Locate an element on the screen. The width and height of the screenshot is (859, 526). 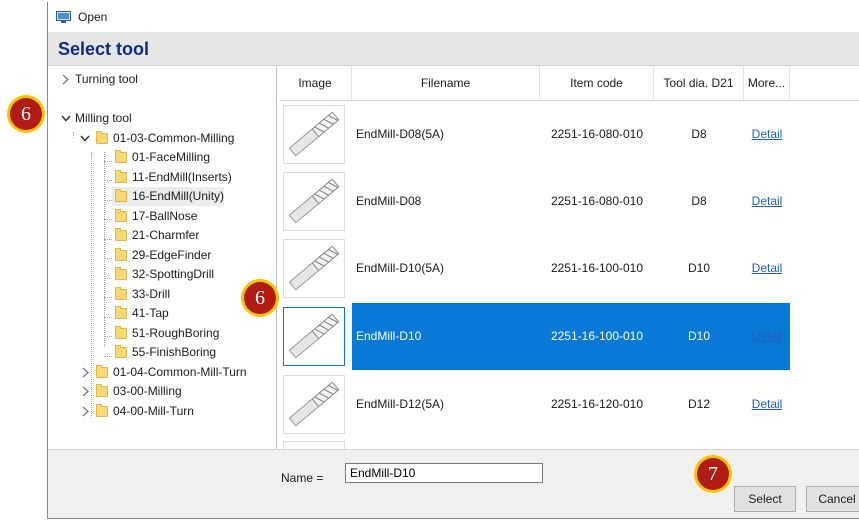
name-input is located at coordinates (444, 473).